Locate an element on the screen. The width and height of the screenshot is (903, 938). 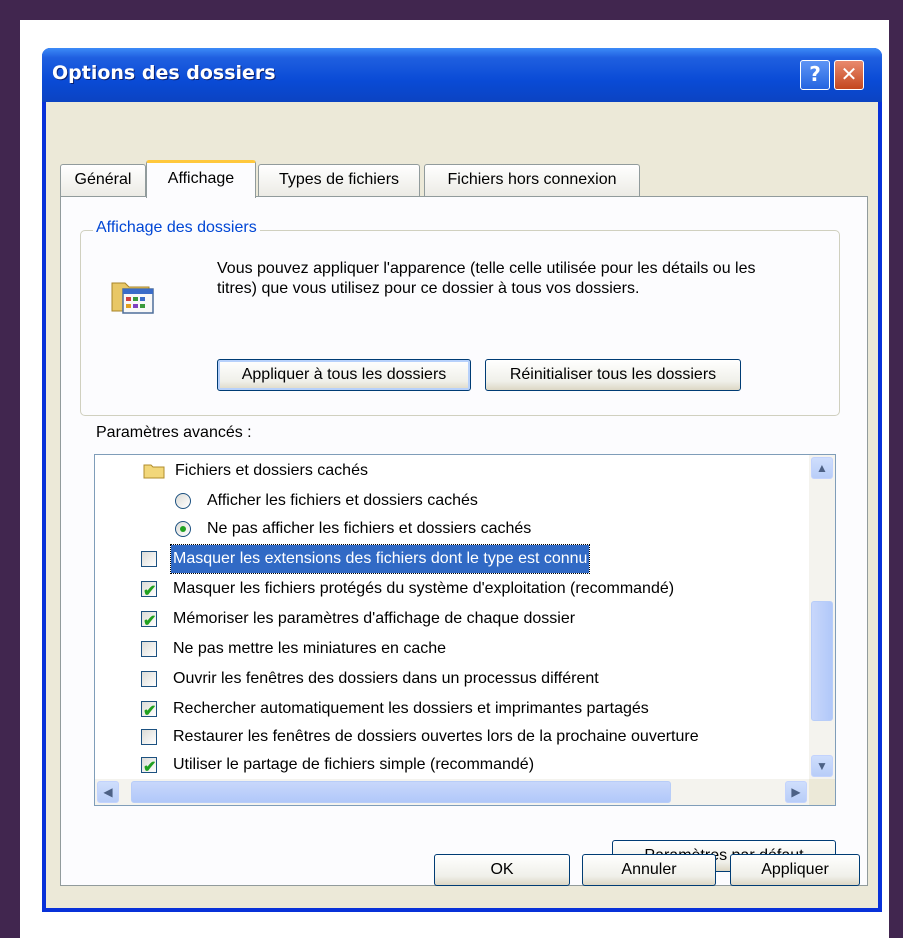
vertical-scroll-thumb is located at coordinates (822, 661).